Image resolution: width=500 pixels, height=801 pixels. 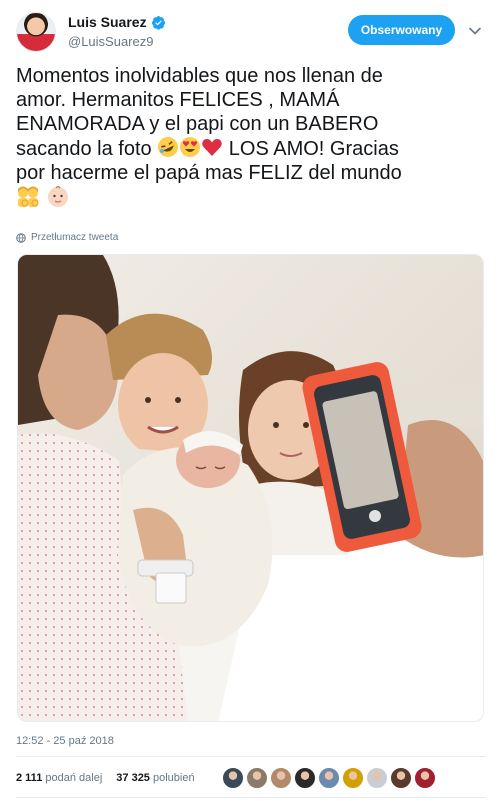 I want to click on translate-tweet-link: Przetłumacz tweeta, so click(x=67, y=237).